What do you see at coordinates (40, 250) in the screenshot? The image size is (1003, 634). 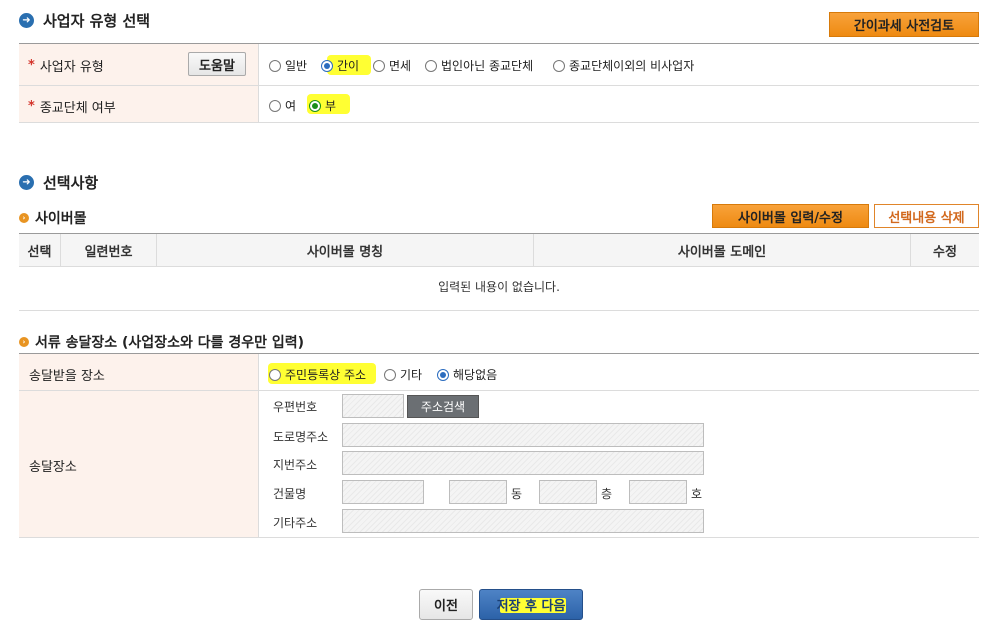 I see `column-header-select: 선택` at bounding box center [40, 250].